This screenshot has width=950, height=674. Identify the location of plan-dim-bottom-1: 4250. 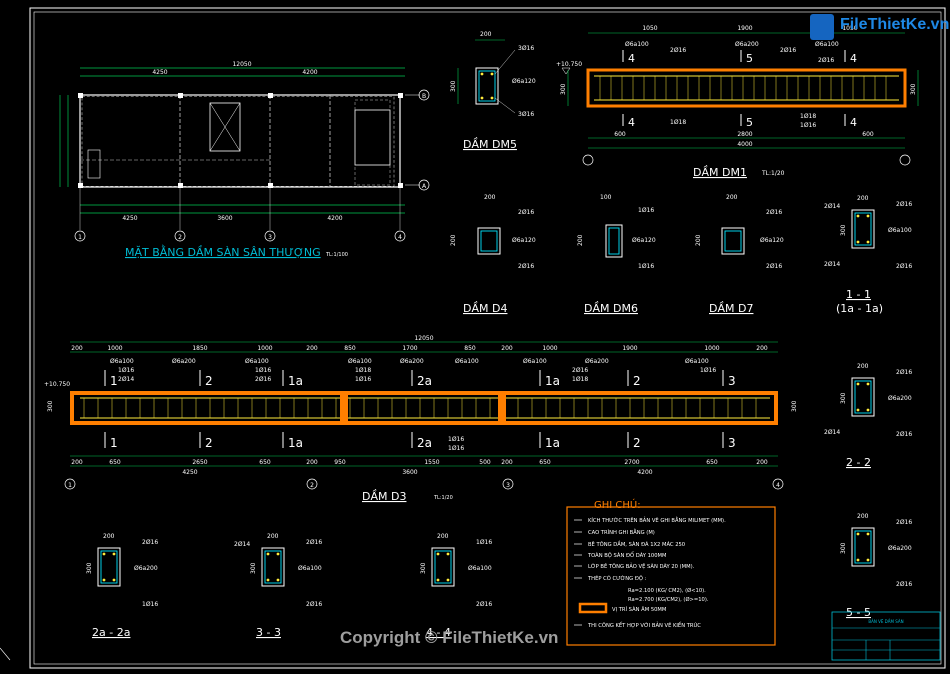
(129, 218).